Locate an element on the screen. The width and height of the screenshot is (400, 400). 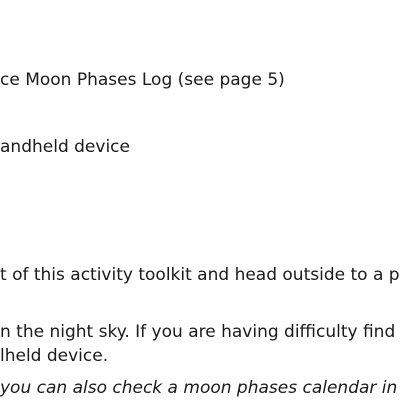
text-line-handheld-device: andheld device is located at coordinates (65, 147).